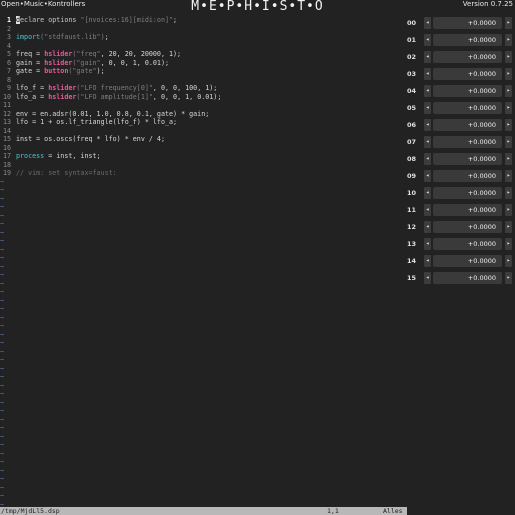  I want to click on code-line-4: 4, so click(8, 46).